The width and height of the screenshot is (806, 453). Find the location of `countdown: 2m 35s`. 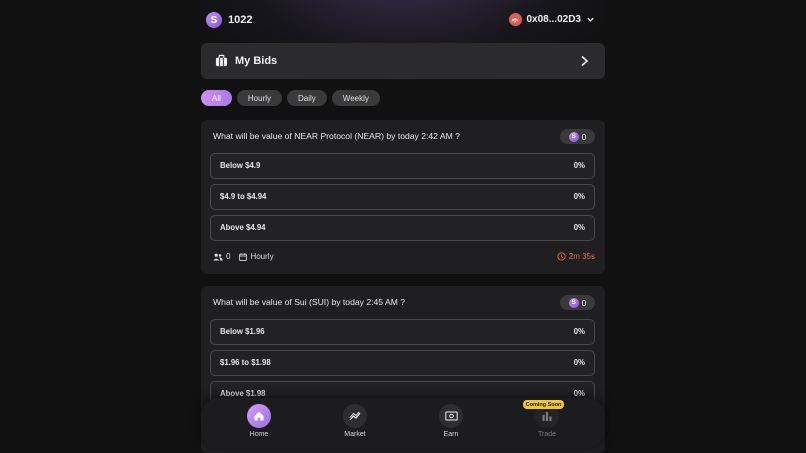

countdown: 2m 35s is located at coordinates (576, 256).